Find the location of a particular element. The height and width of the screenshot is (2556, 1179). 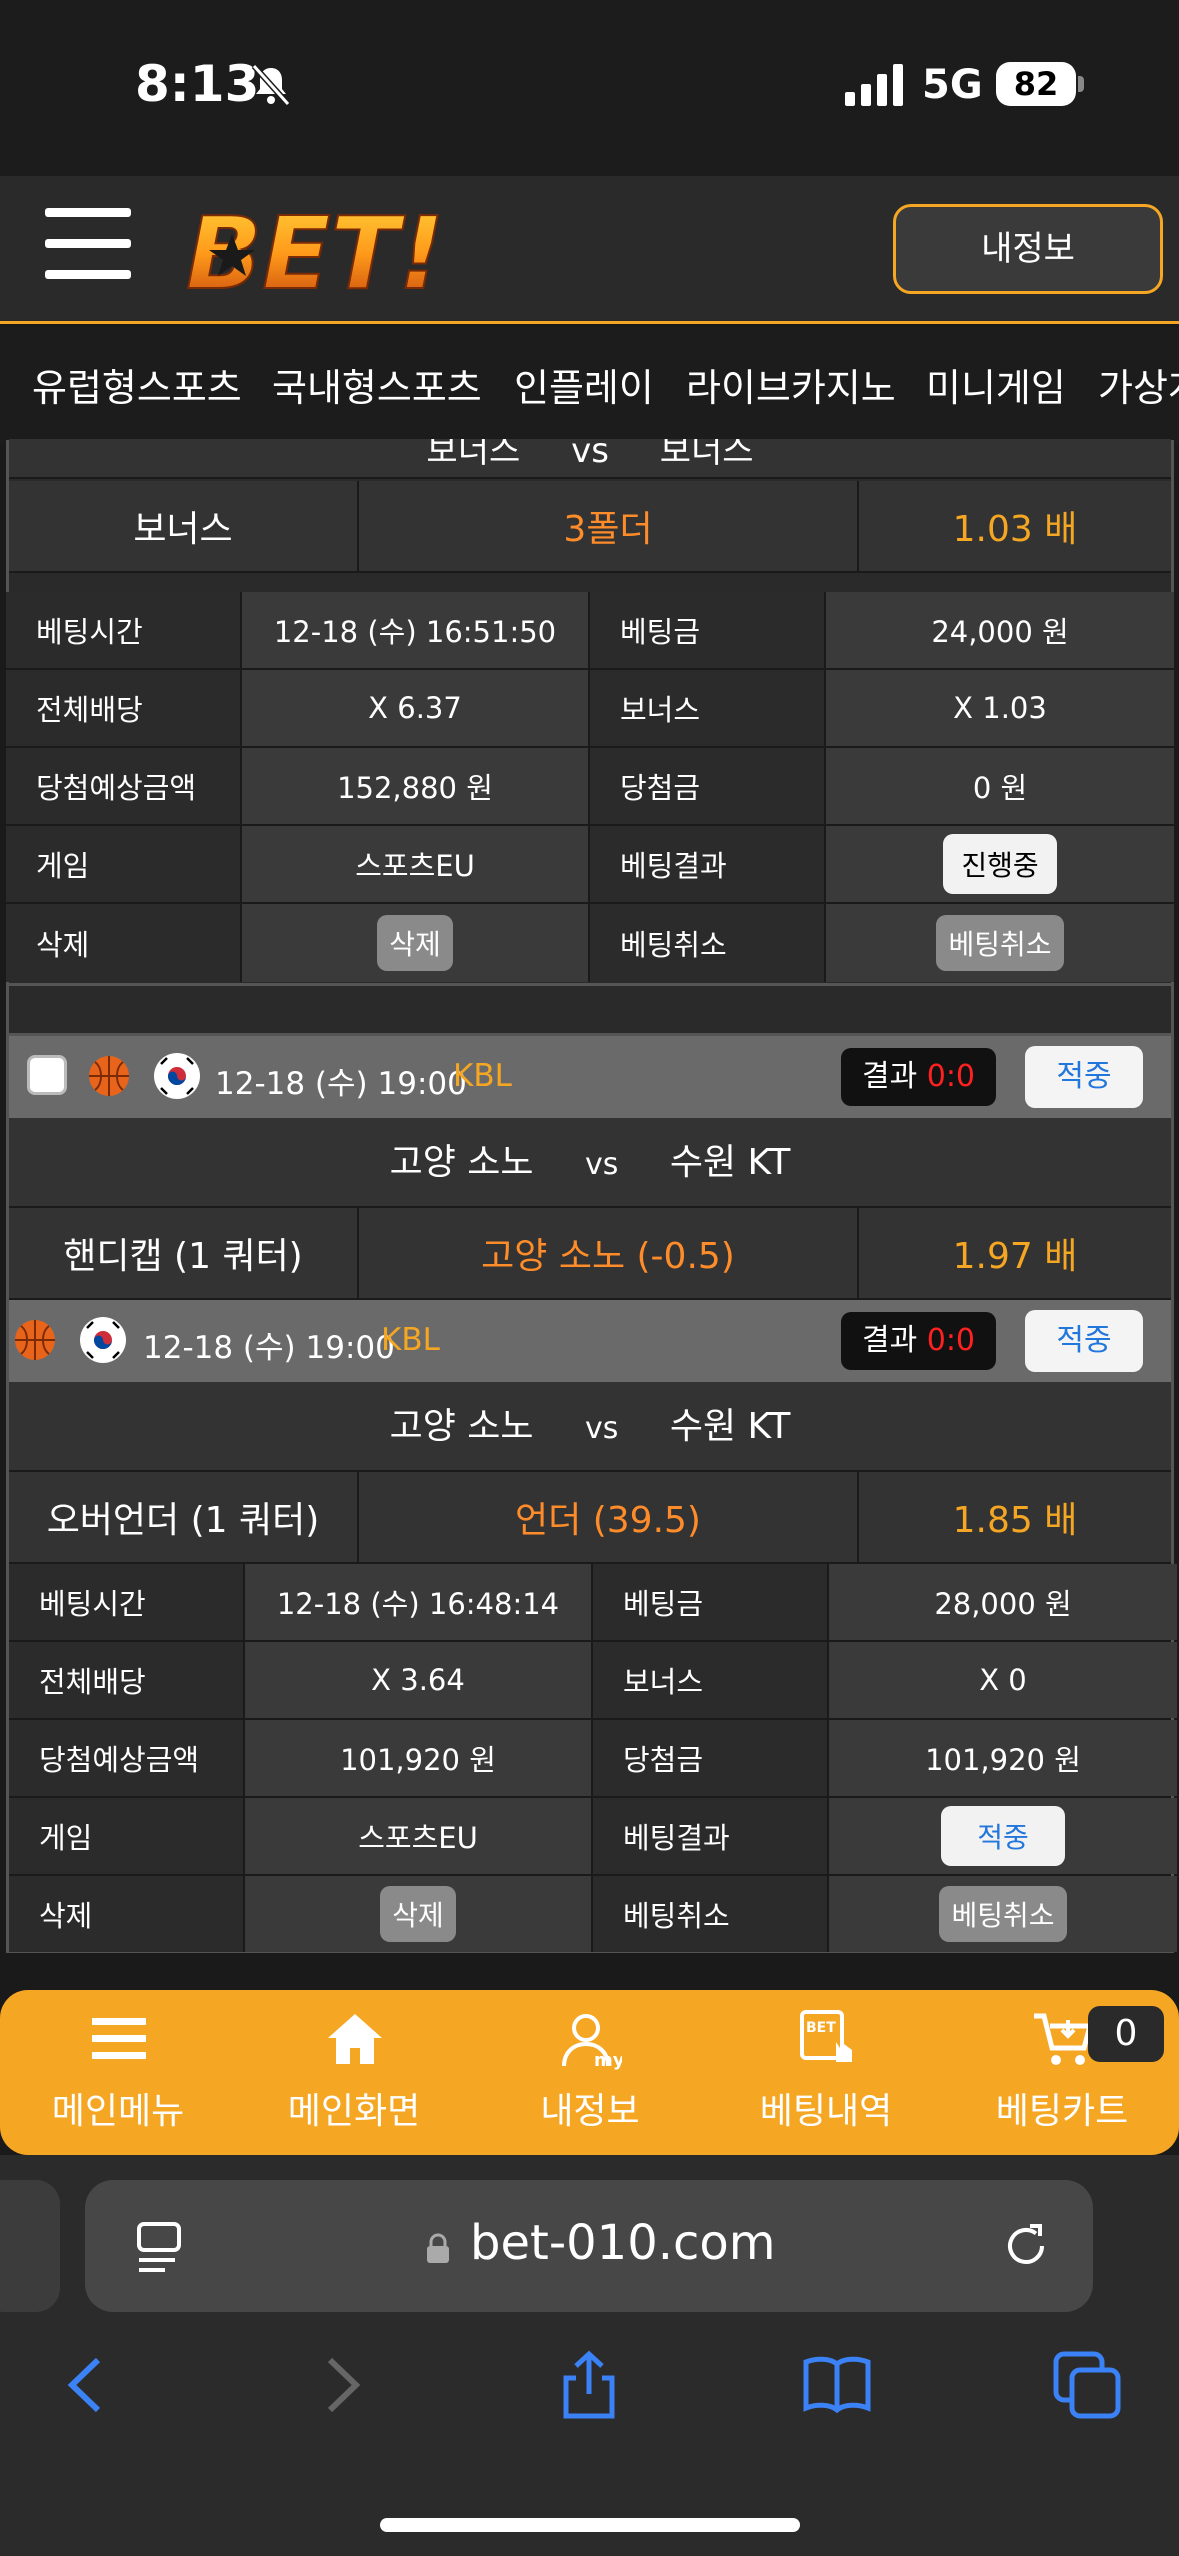

network-type: 5G is located at coordinates (952, 85).